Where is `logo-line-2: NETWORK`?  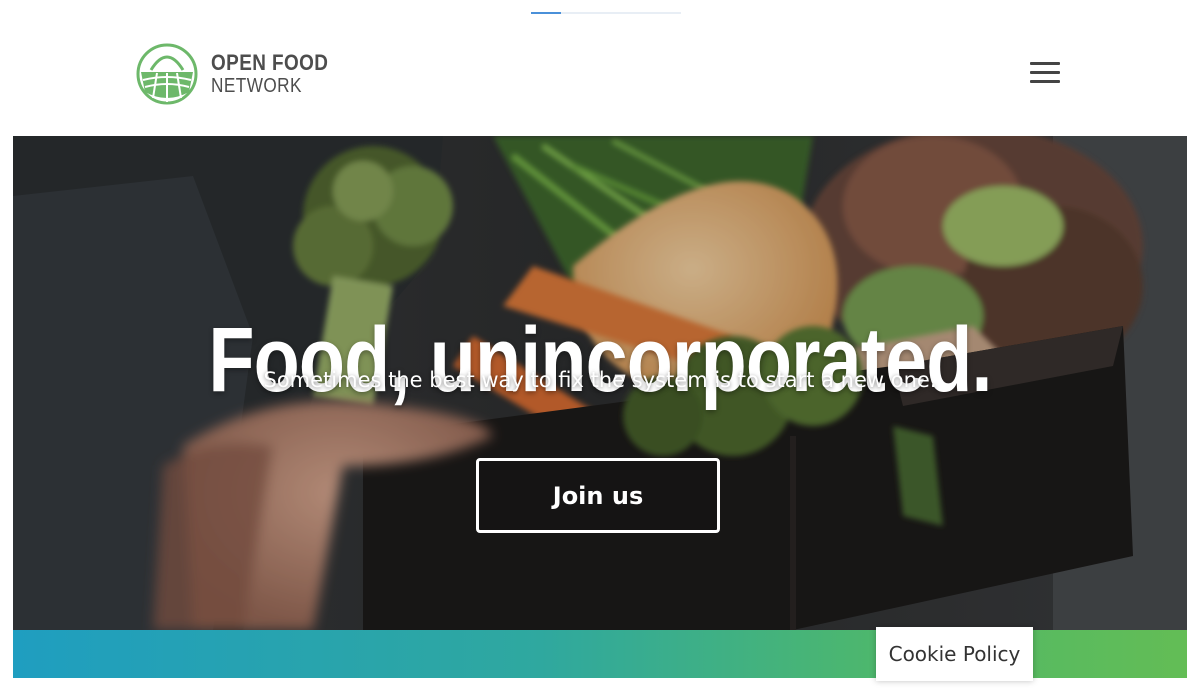 logo-line-2: NETWORK is located at coordinates (256, 86).